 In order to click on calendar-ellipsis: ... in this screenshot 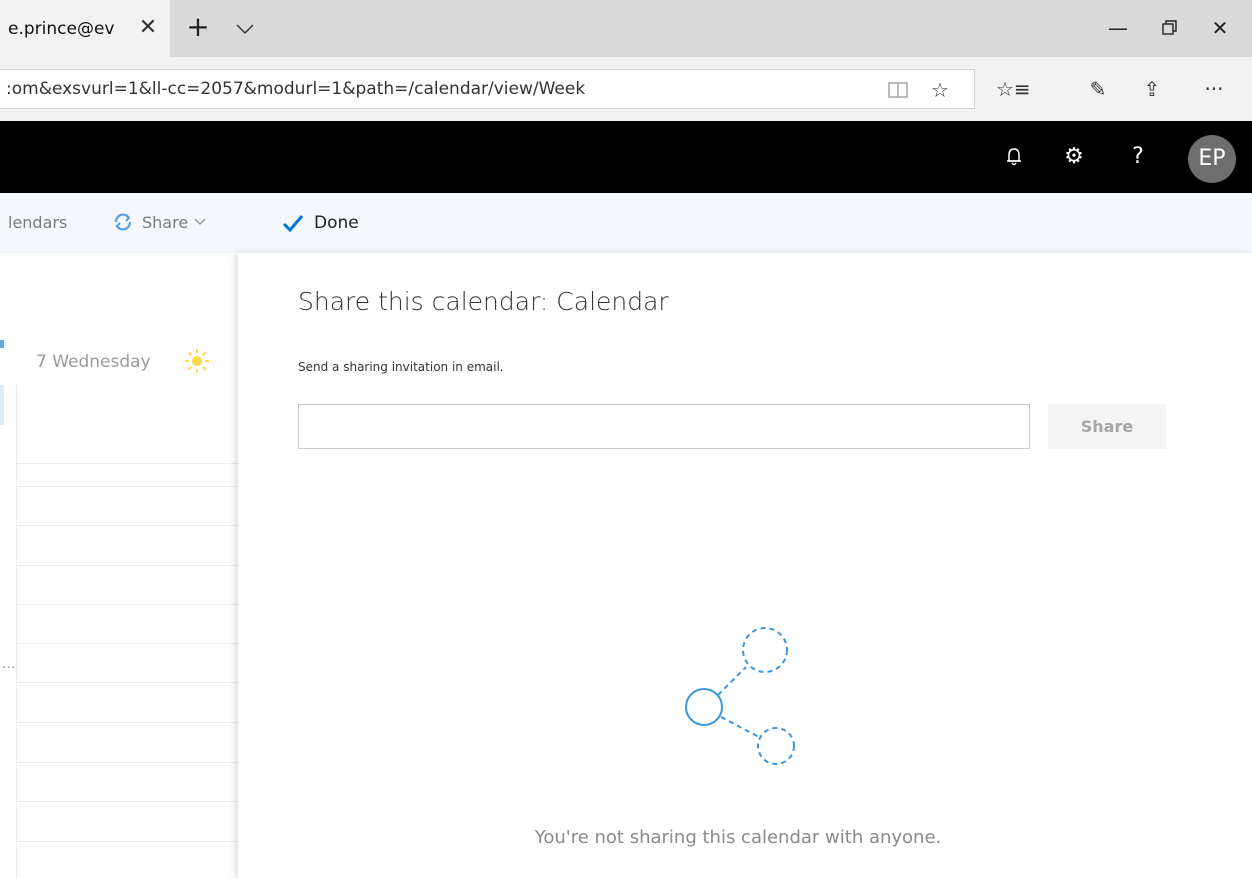, I will do `click(9, 664)`.